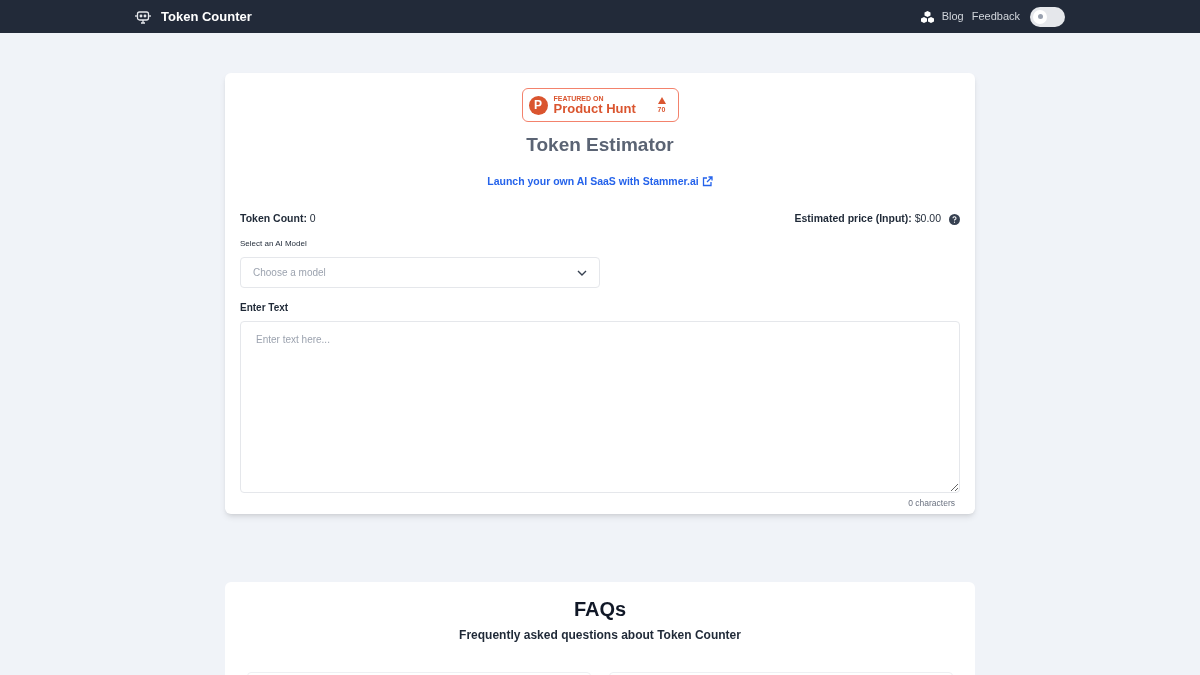  What do you see at coordinates (952, 16) in the screenshot?
I see `nav-link: Blog` at bounding box center [952, 16].